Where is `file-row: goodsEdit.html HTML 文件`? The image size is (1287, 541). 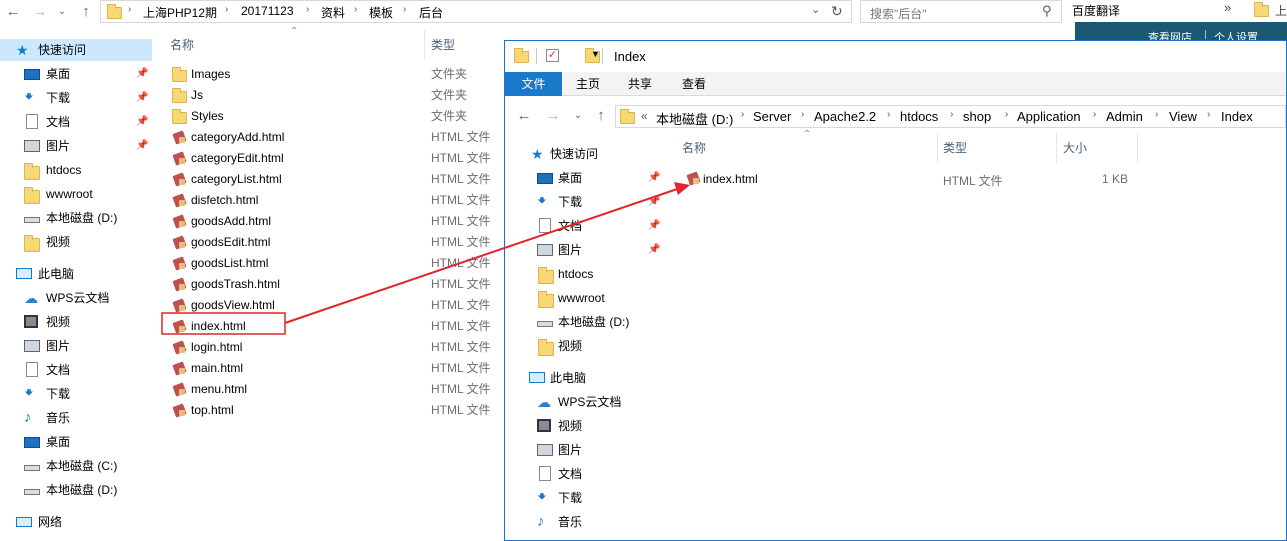
file-row: goodsEdit.html HTML 文件 is located at coordinates (333, 242).